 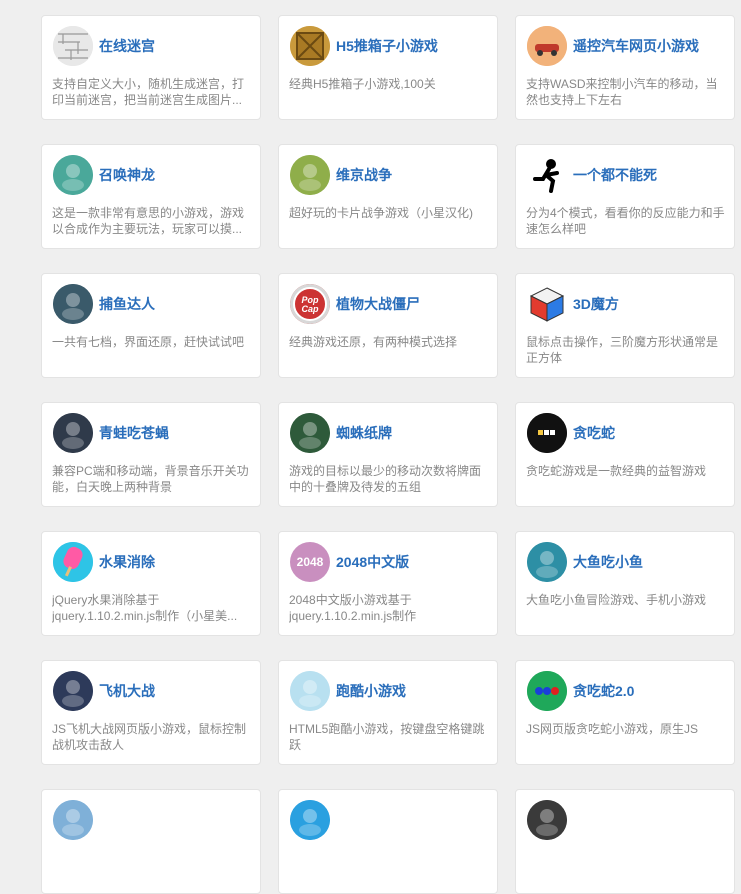 What do you see at coordinates (596, 304) in the screenshot?
I see `game-title-link: 3D魔方` at bounding box center [596, 304].